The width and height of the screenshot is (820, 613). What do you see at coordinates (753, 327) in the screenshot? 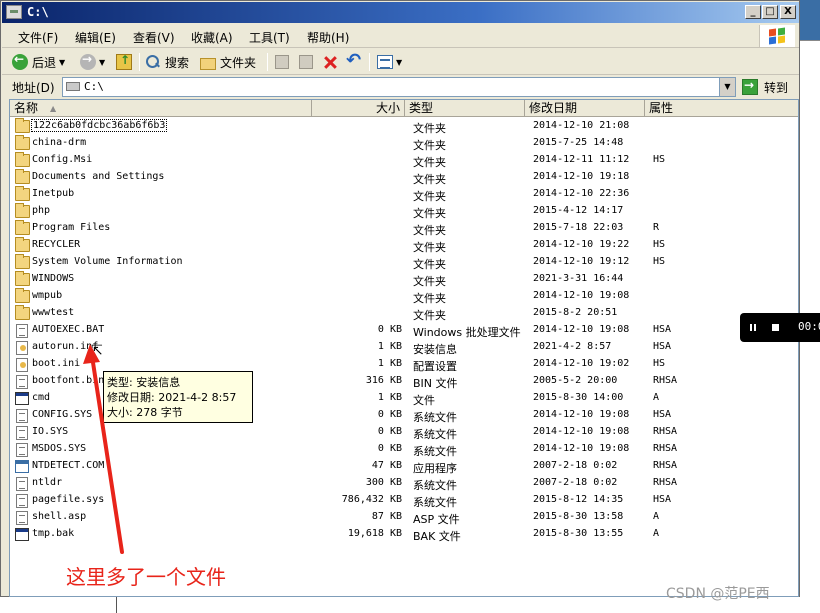
I see `pause-icon` at bounding box center [753, 327].